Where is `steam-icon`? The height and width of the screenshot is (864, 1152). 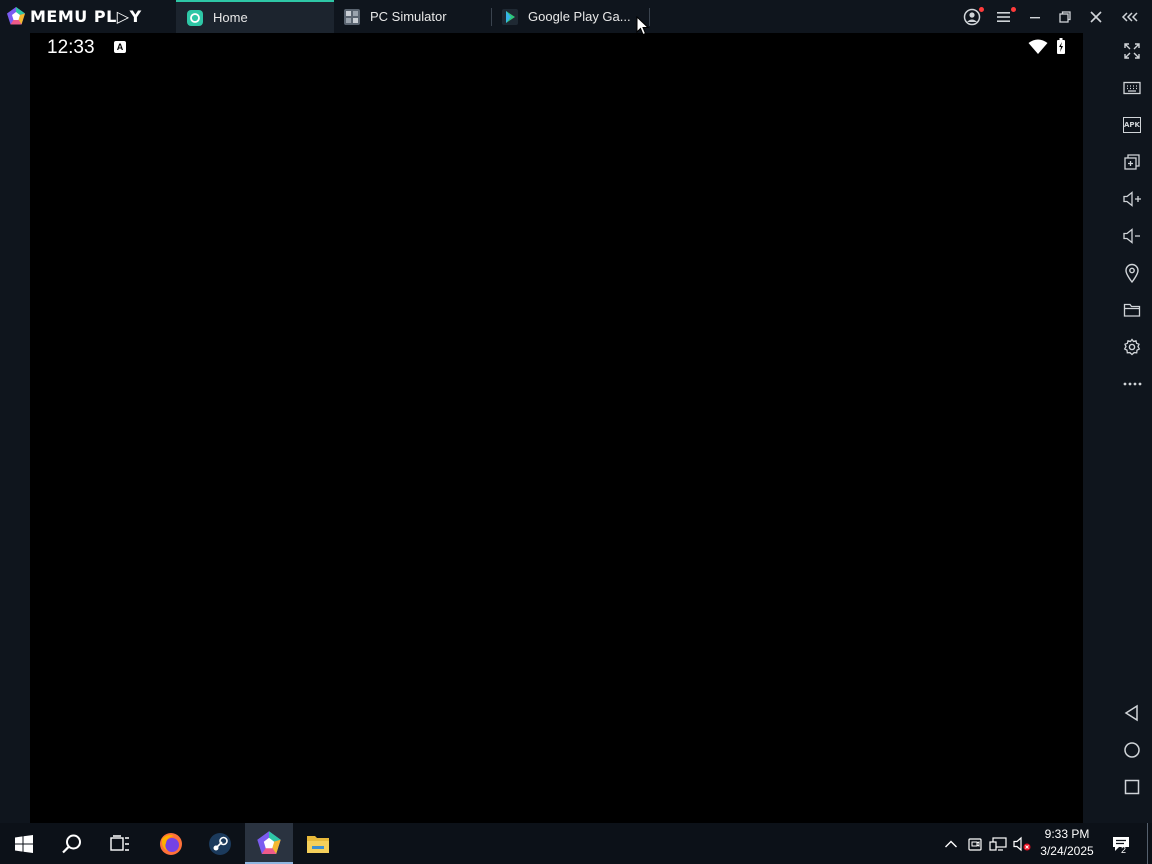
steam-icon is located at coordinates (220, 843).